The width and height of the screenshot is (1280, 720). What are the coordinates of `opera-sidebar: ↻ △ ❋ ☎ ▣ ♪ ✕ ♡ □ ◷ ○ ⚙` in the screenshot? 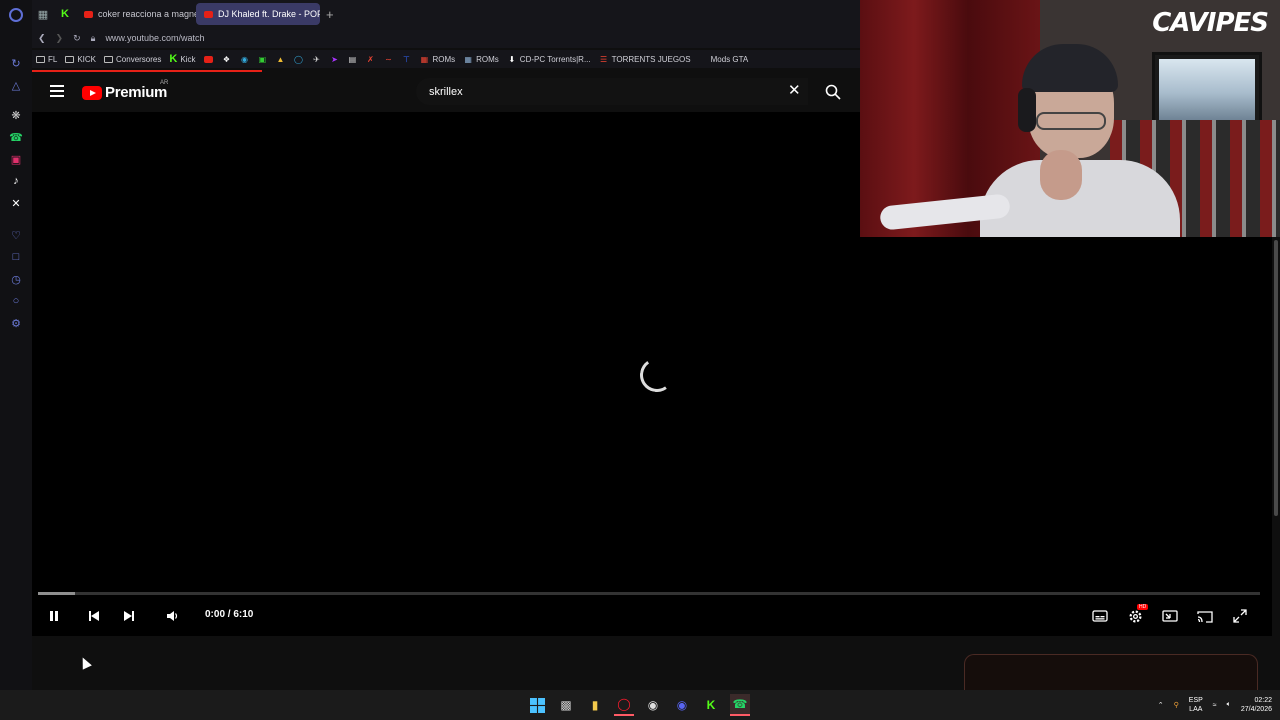 It's located at (16, 345).